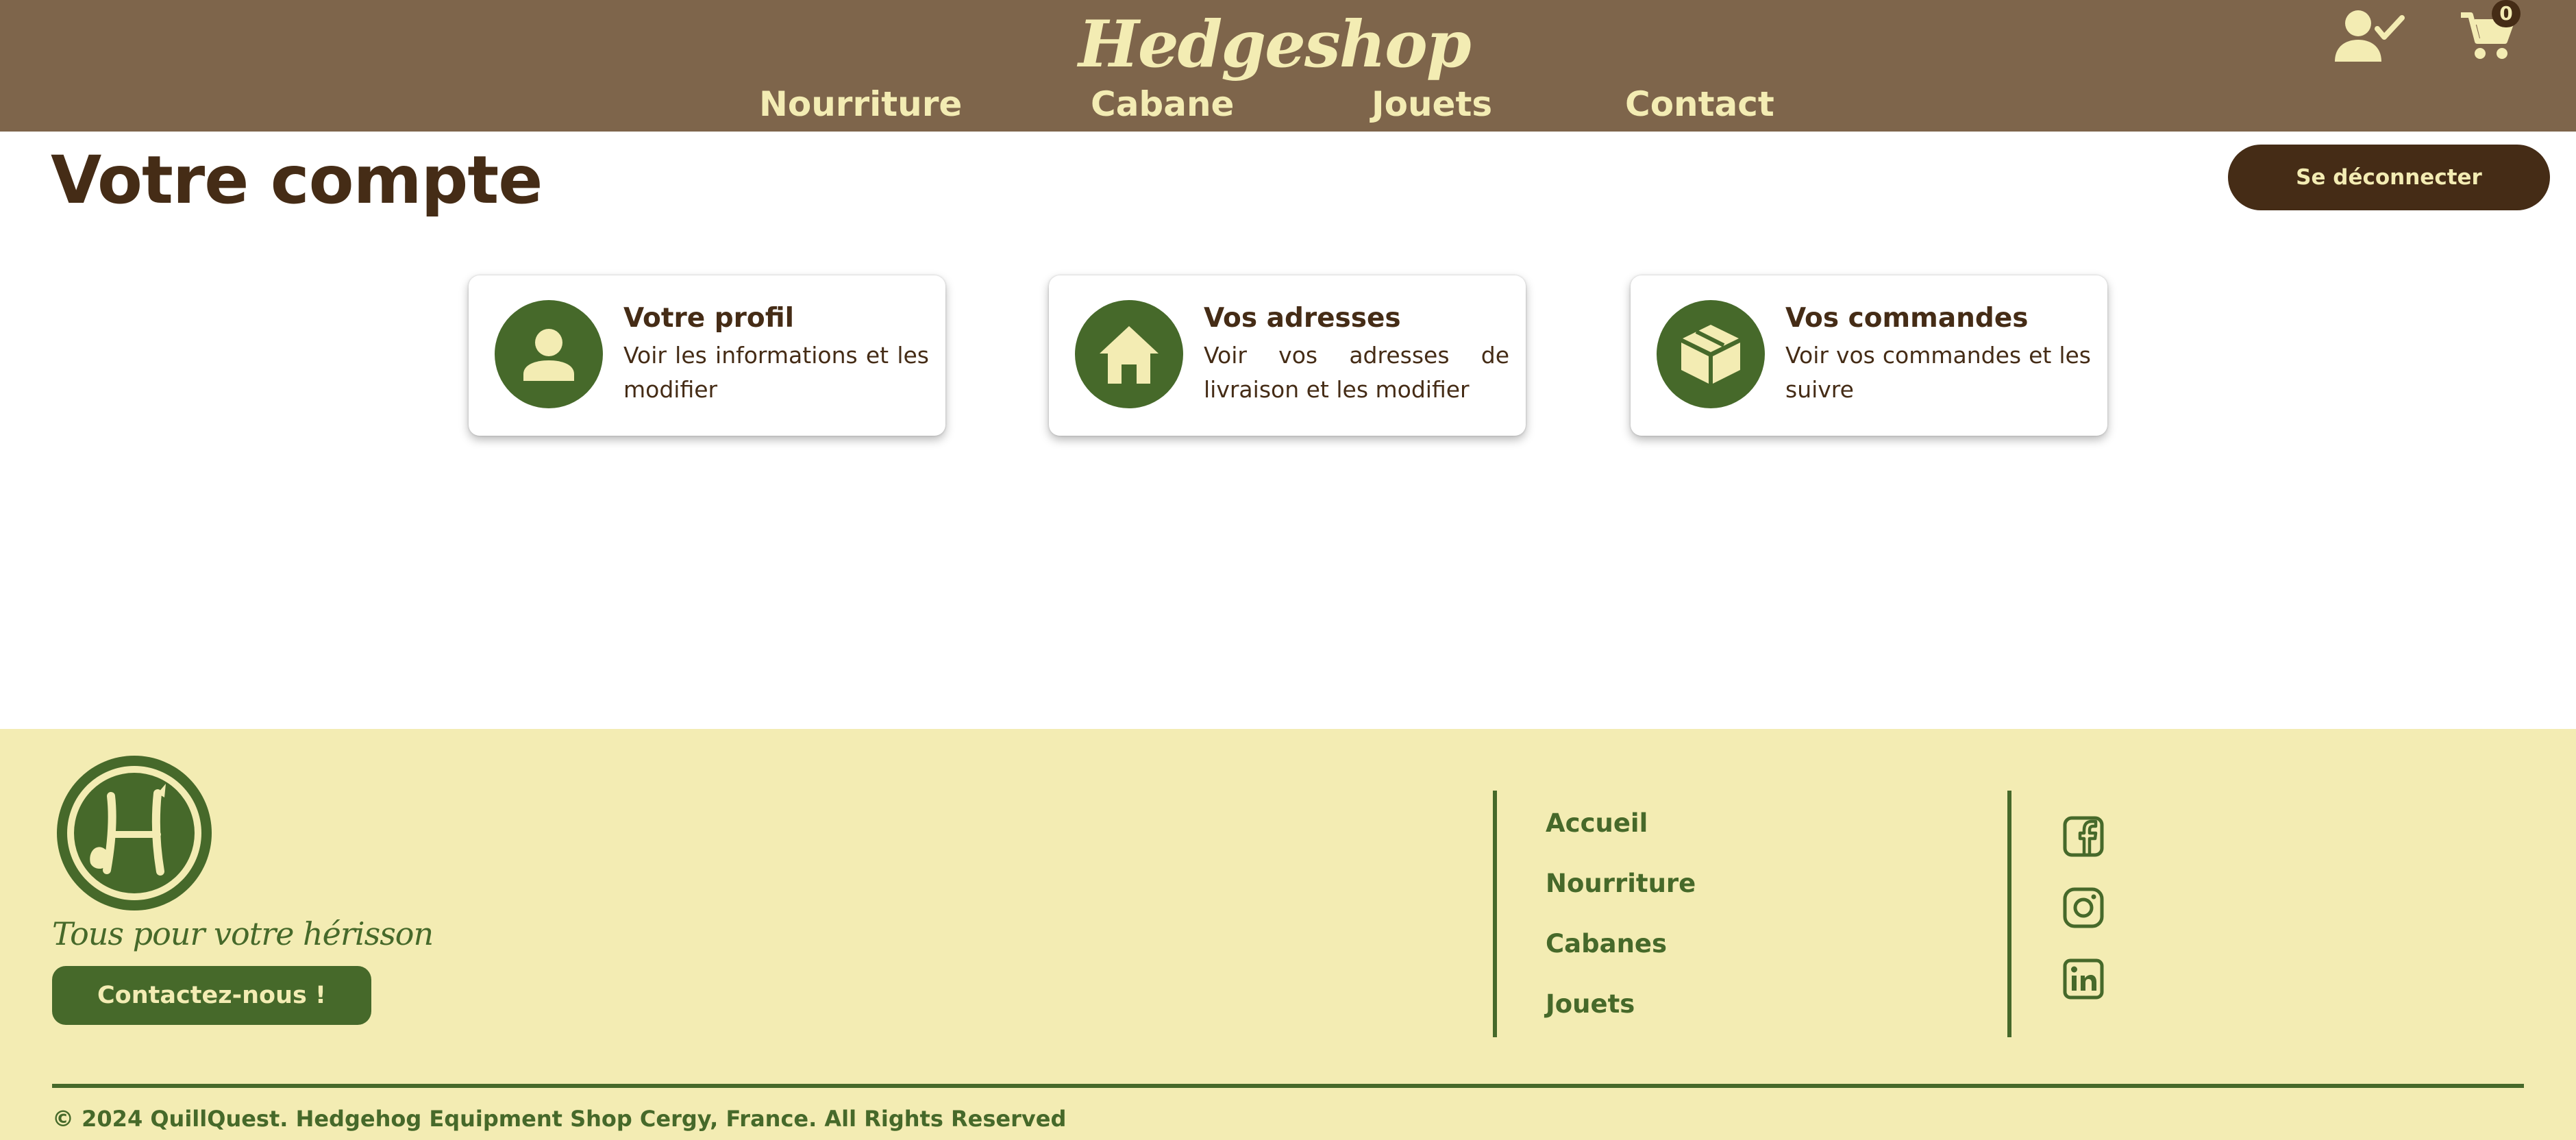  Describe the element at coordinates (1288, 1086) in the screenshot. I see `footer-separator` at that location.